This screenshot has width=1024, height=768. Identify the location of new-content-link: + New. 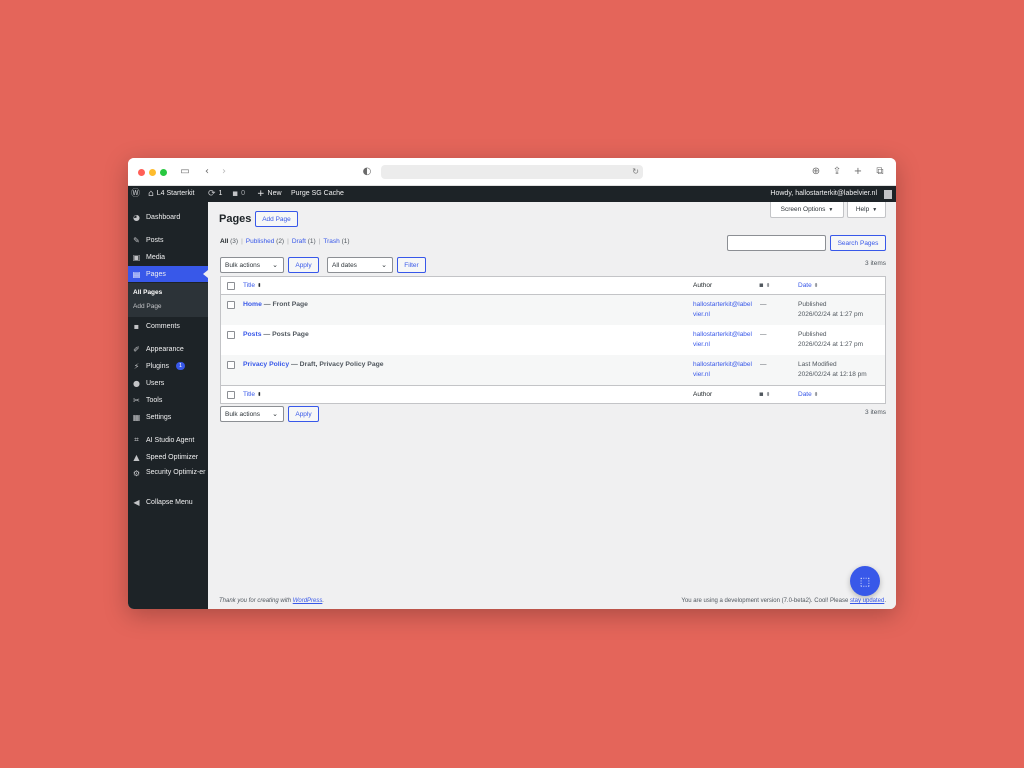
(269, 194).